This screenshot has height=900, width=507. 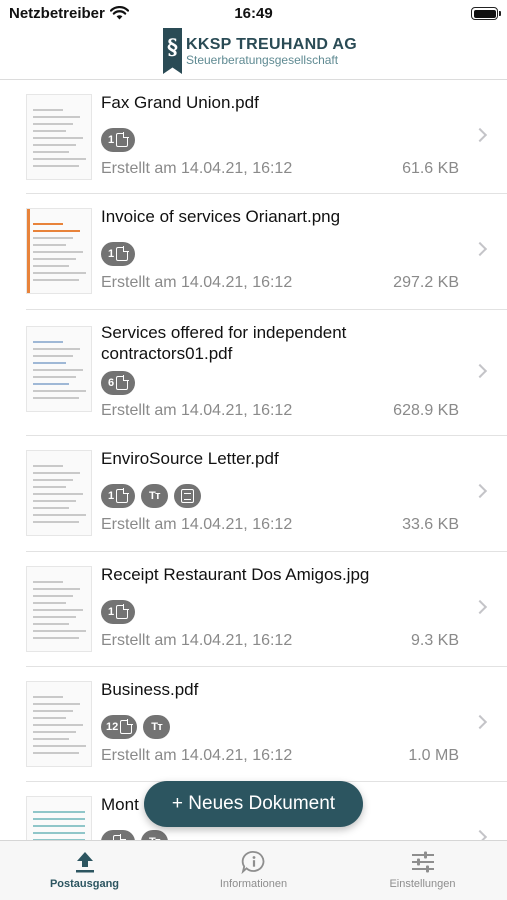 I want to click on tab-bar: Postausgang Informationen Einstellungen, so click(x=253, y=870).